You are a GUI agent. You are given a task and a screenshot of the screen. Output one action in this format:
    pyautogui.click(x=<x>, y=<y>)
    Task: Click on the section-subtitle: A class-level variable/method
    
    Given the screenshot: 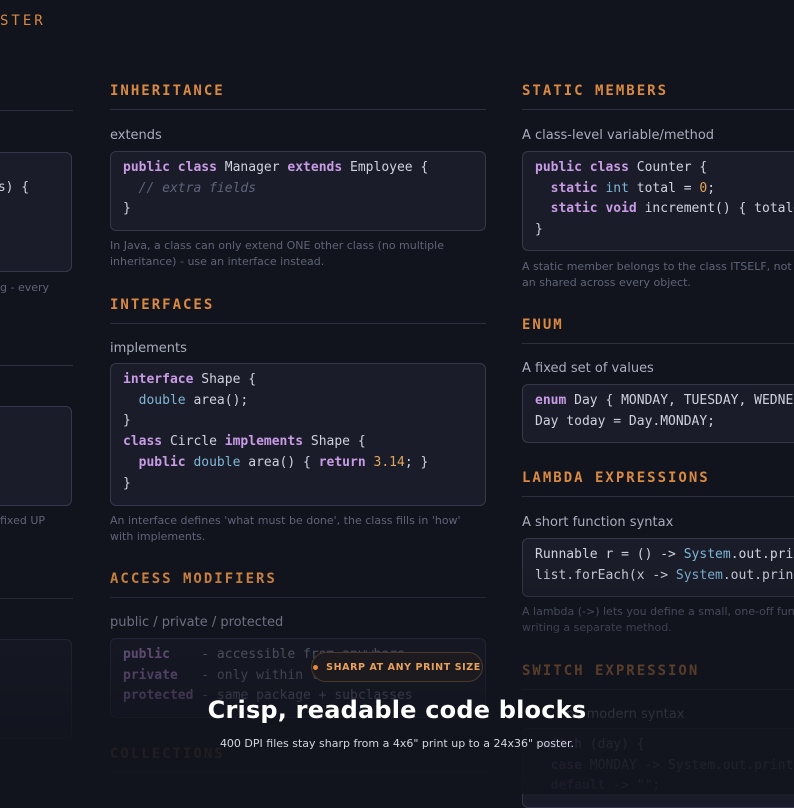 What is the action you would take?
    pyautogui.click(x=618, y=135)
    